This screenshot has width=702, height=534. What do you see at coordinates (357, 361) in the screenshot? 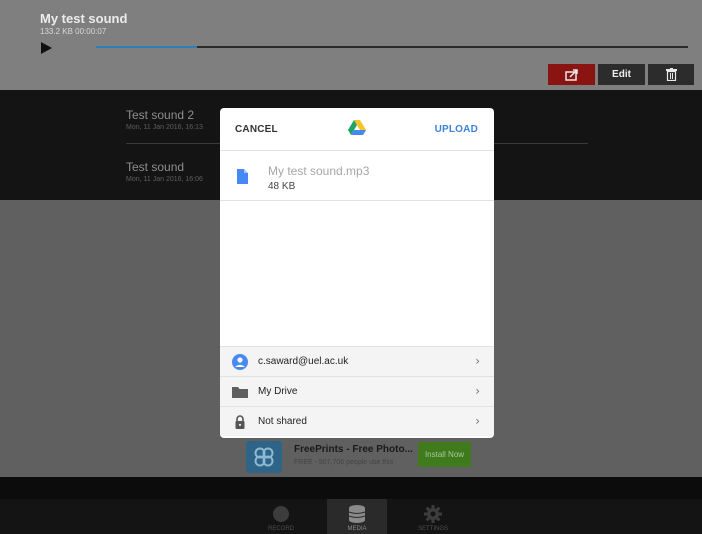
I see `account-option: c.saward@uel.ac.uk ›` at bounding box center [357, 361].